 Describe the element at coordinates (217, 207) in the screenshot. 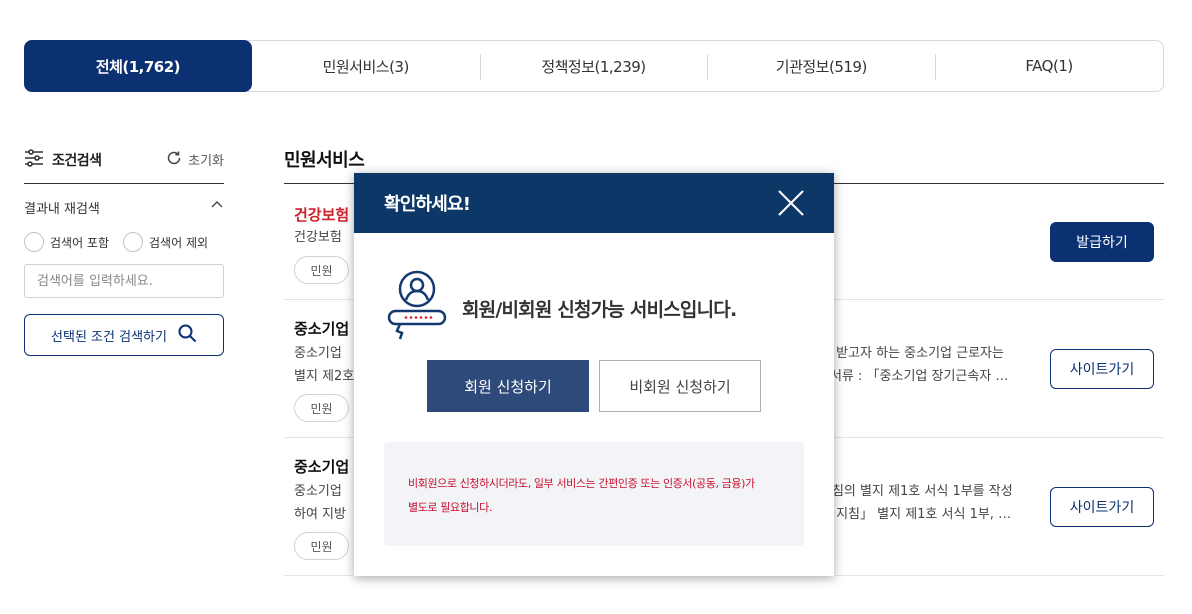

I see `chevron-up-icon` at that location.